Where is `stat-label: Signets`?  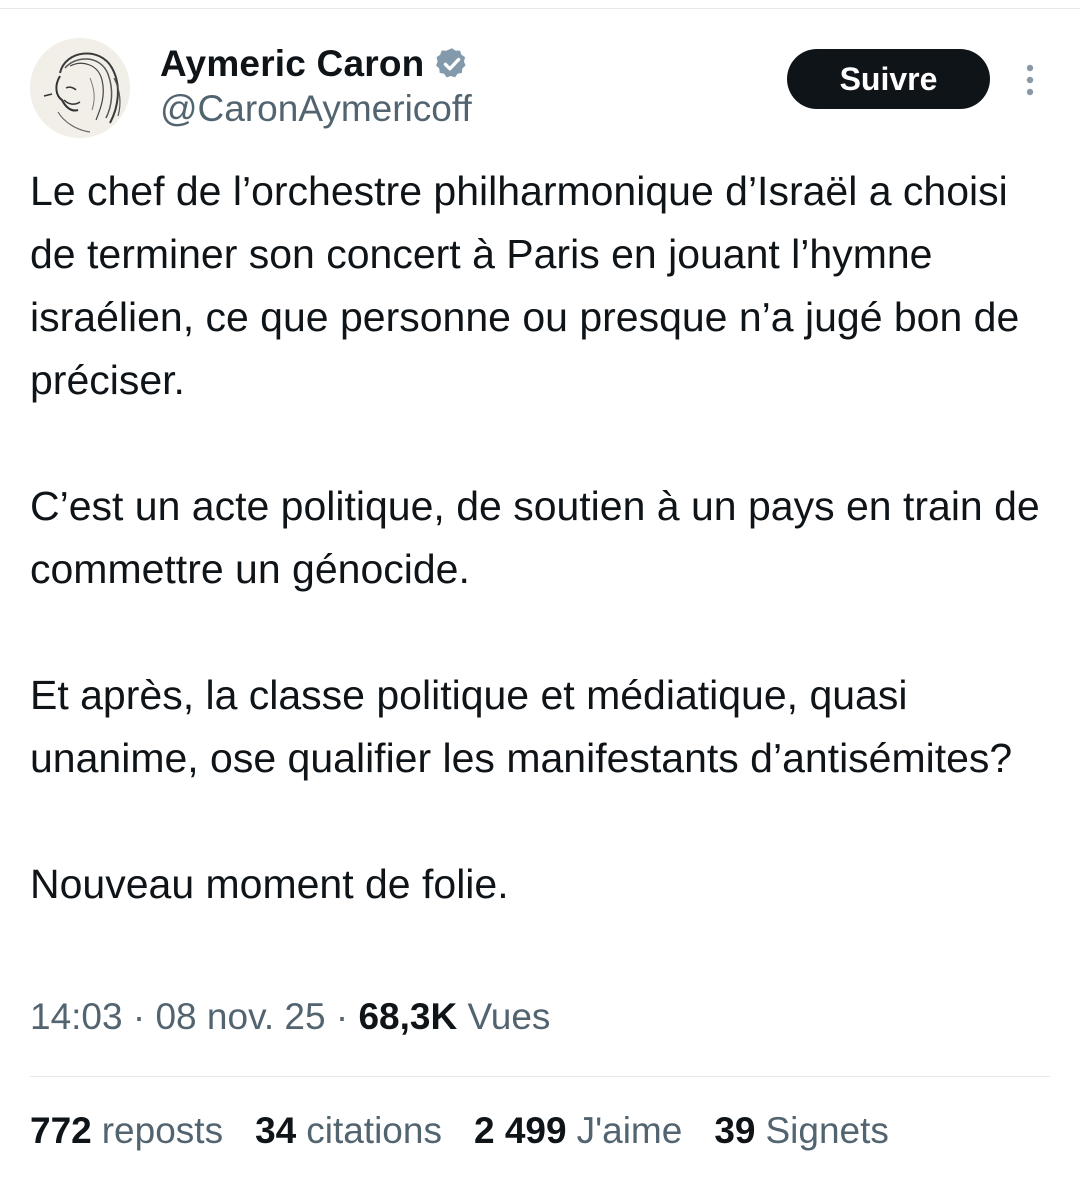
stat-label: Signets is located at coordinates (827, 1130).